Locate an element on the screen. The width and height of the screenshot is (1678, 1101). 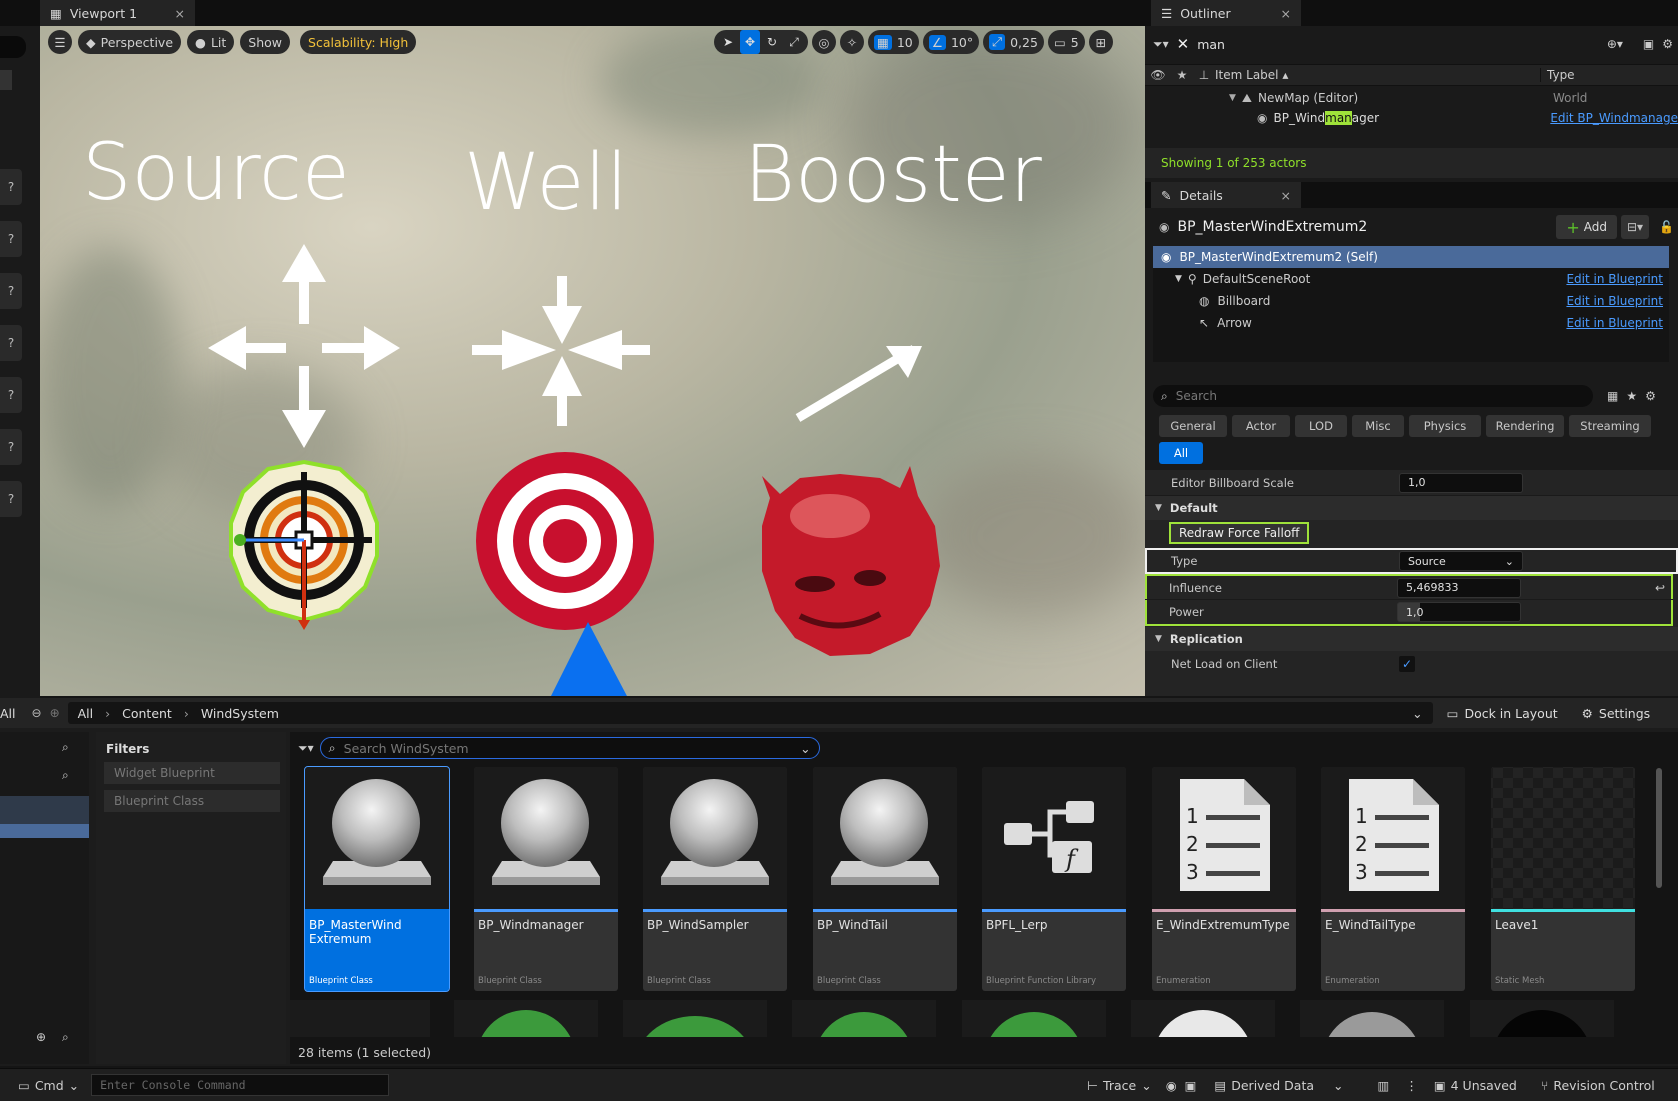
component-billboard: ◍ Billboard Edit in Blueprint is located at coordinates (1411, 301).